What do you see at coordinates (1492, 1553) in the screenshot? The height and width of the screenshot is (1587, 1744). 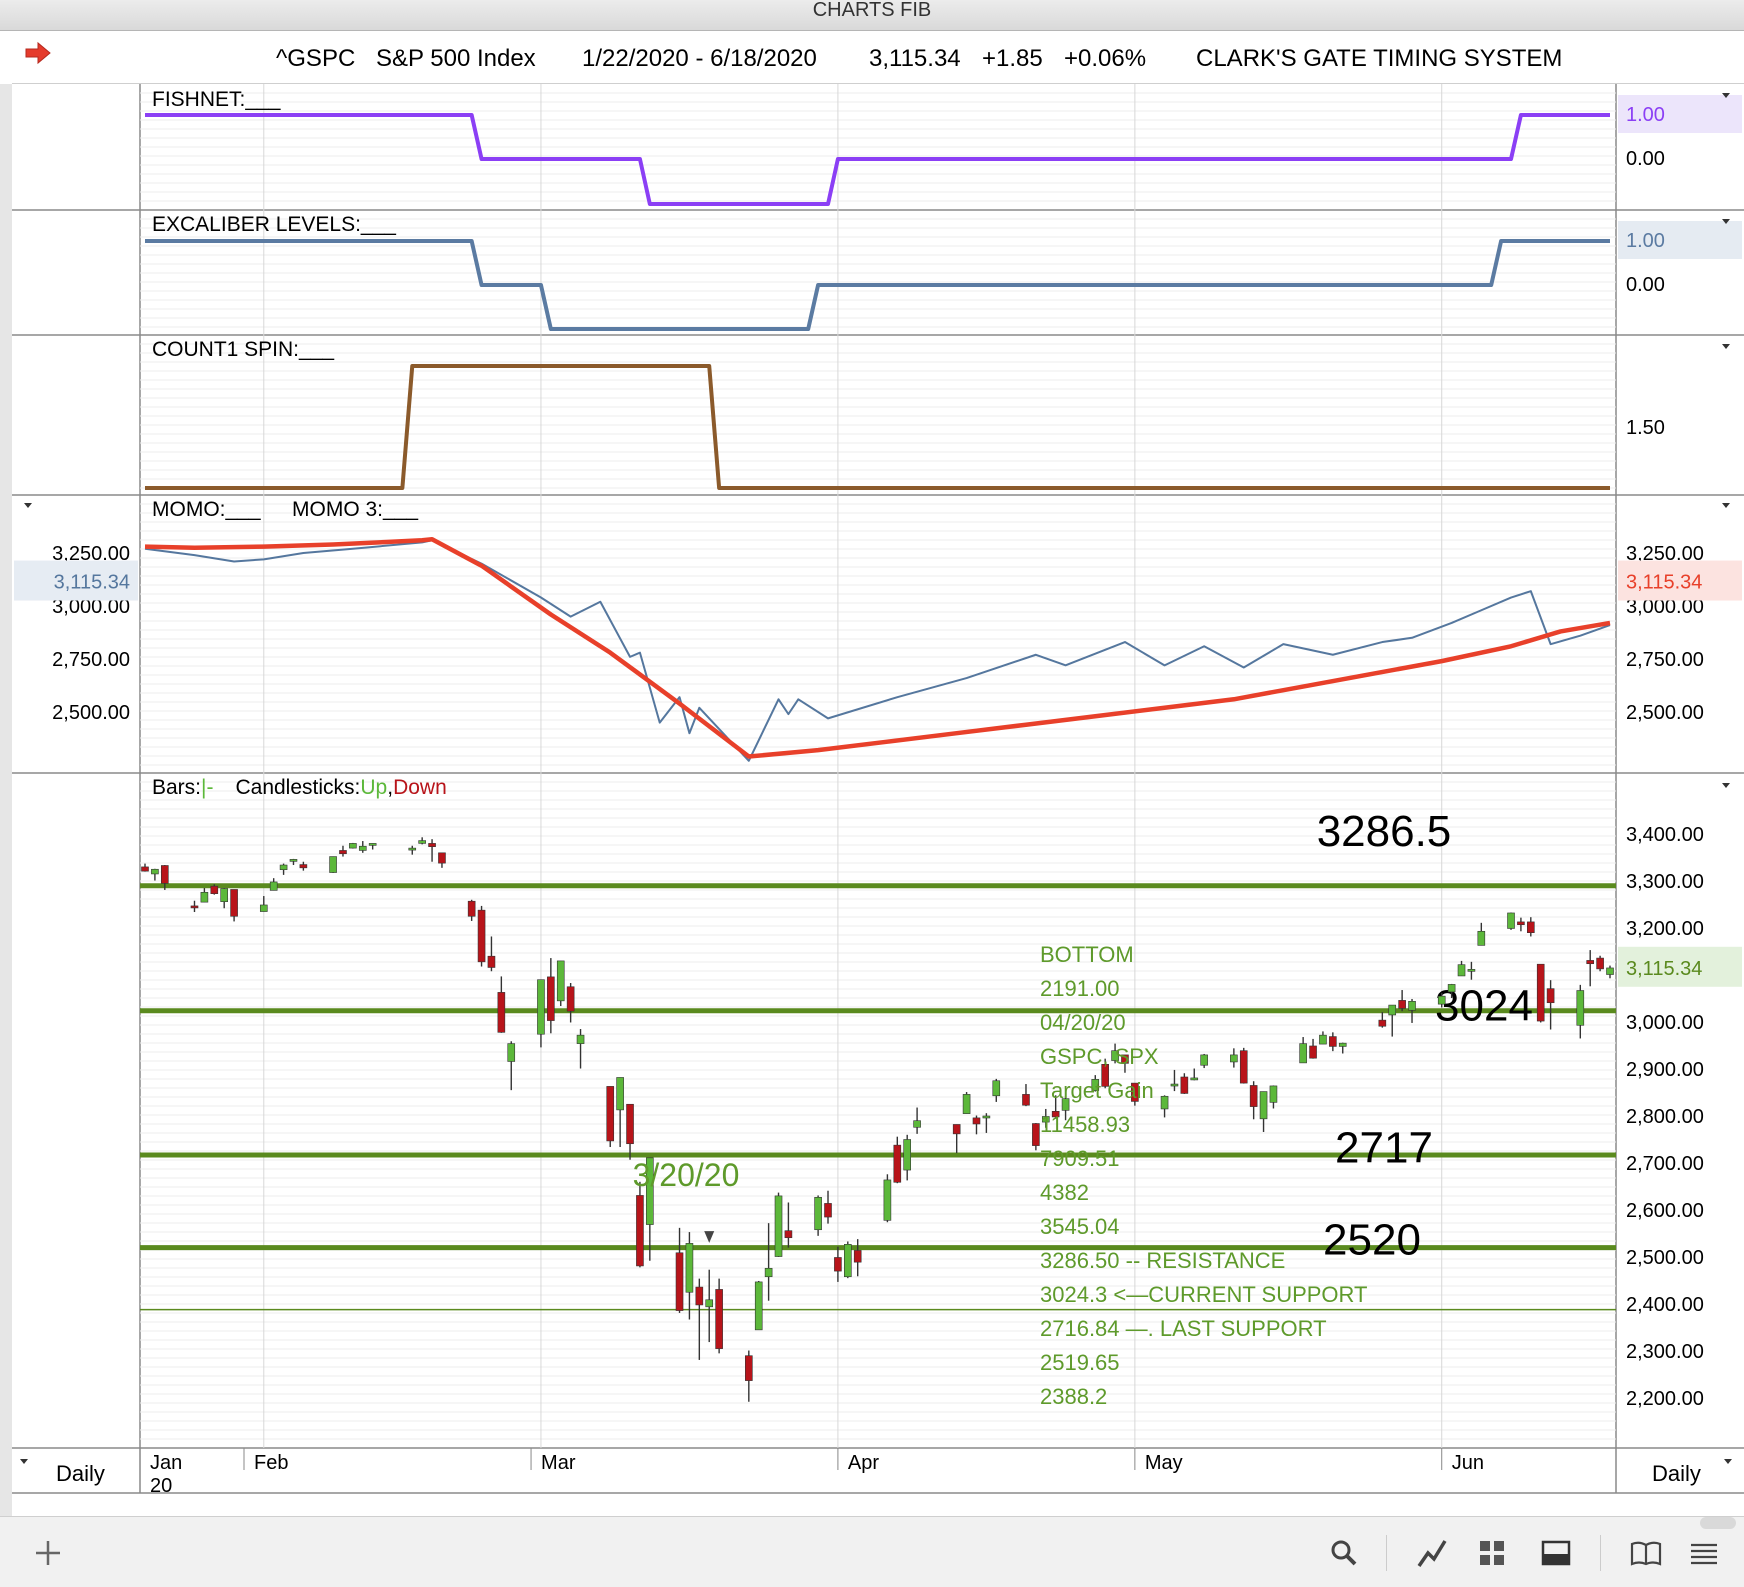 I see `grid-view-icon` at bounding box center [1492, 1553].